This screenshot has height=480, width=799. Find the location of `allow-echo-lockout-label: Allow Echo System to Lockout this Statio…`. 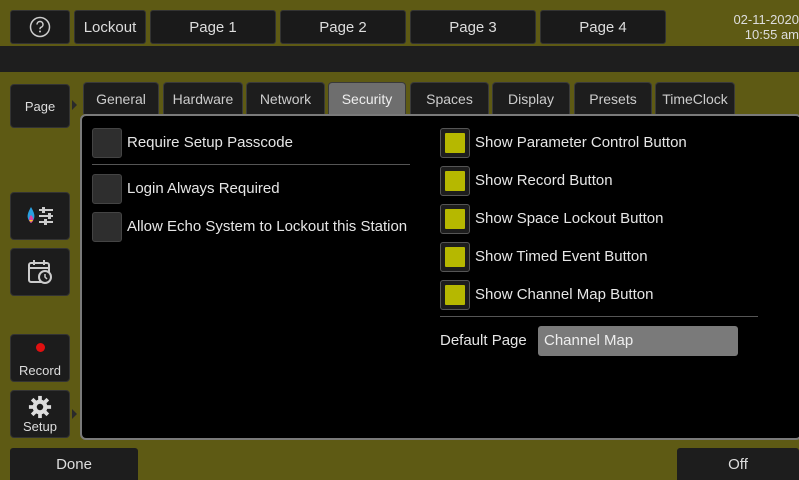

allow-echo-lockout-label: Allow Echo System to Lockout this Statio… is located at coordinates (267, 226).